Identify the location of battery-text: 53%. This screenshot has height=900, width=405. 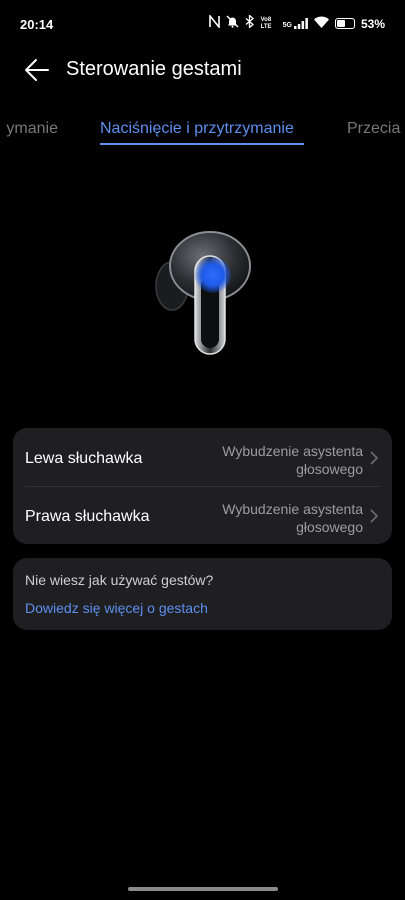
(372, 23).